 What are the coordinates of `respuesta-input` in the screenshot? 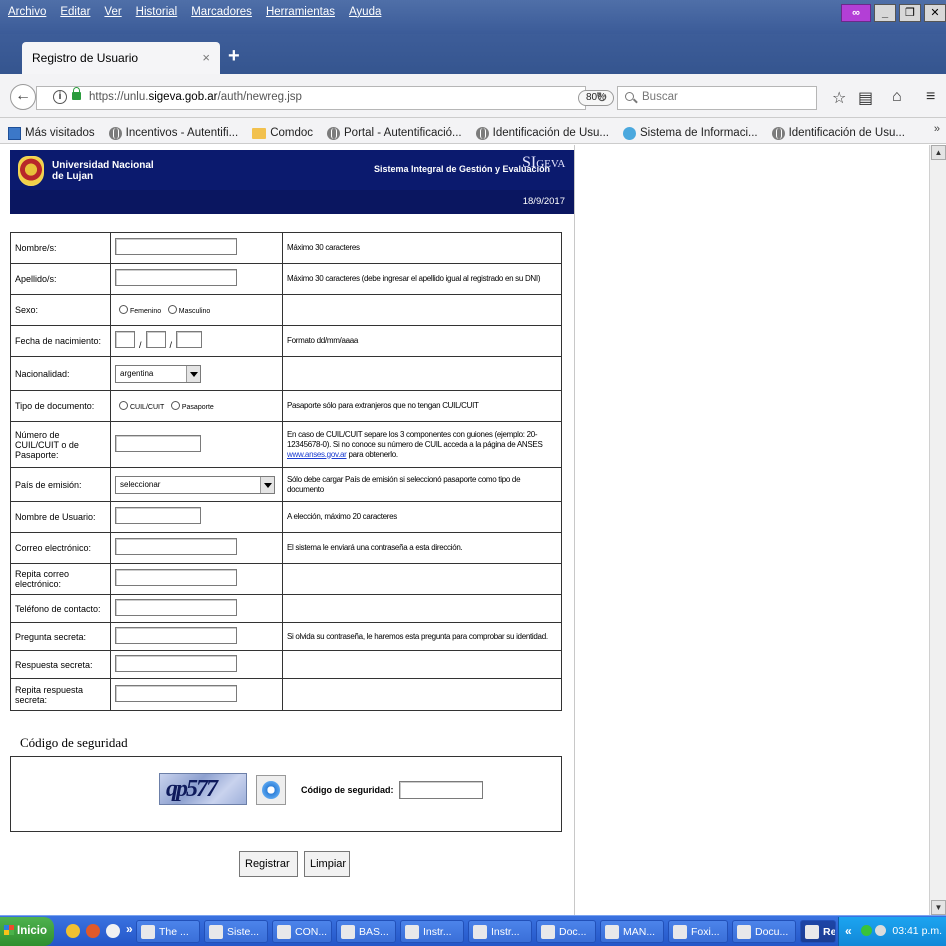 It's located at (176, 663).